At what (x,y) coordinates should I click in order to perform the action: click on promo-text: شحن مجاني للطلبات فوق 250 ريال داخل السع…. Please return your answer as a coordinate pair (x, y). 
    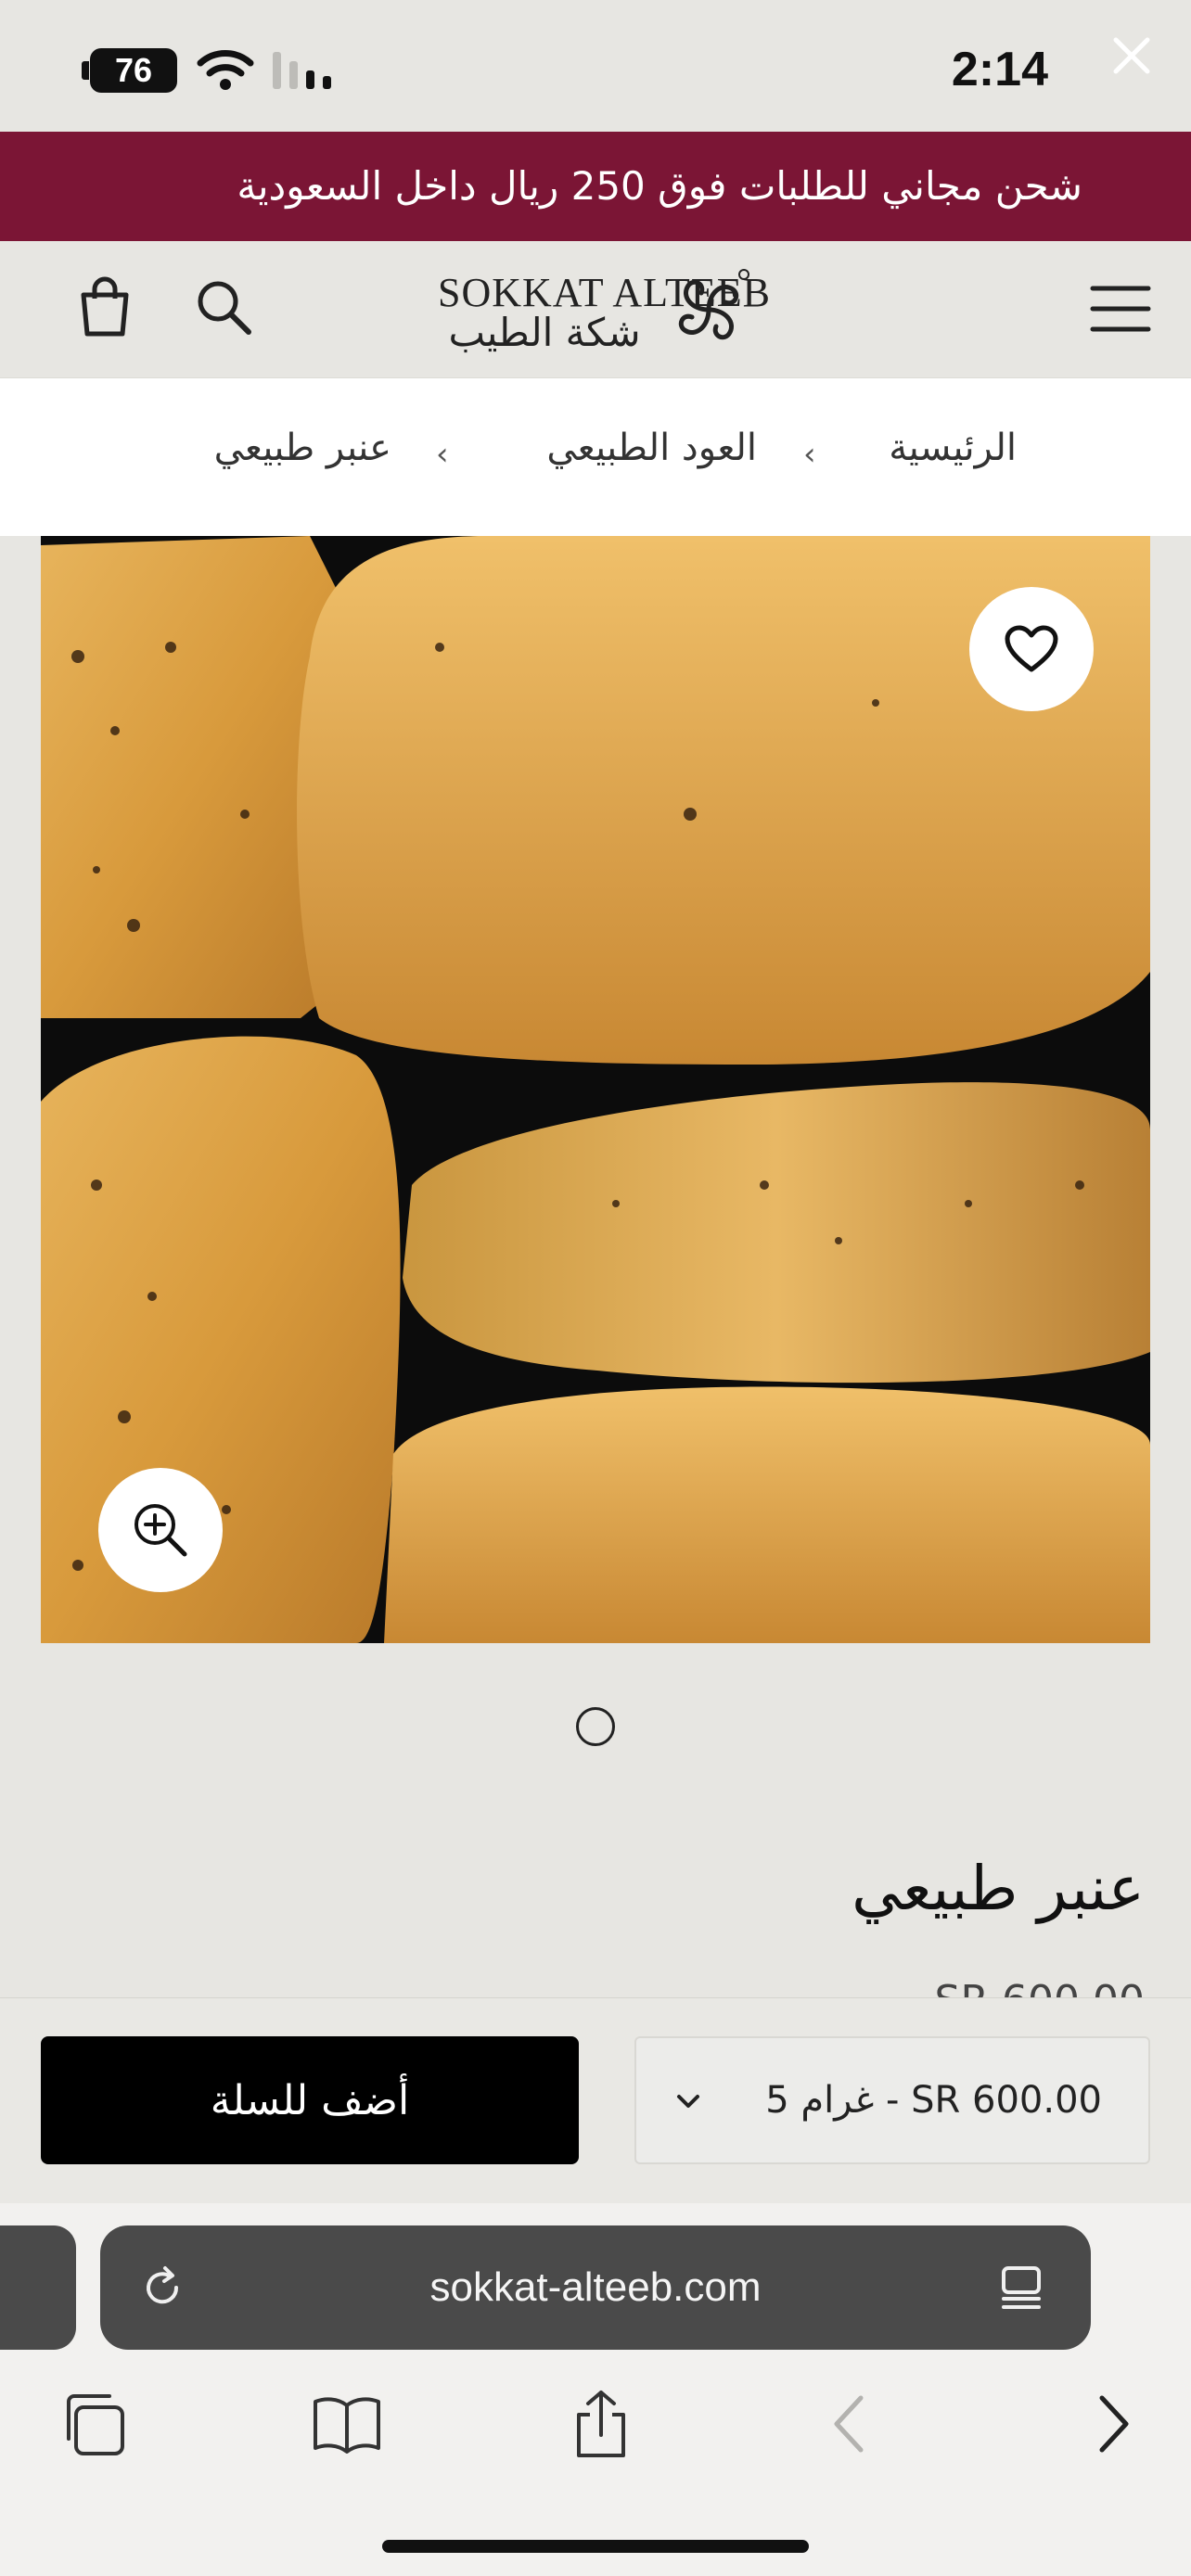
    Looking at the image, I should click on (660, 186).